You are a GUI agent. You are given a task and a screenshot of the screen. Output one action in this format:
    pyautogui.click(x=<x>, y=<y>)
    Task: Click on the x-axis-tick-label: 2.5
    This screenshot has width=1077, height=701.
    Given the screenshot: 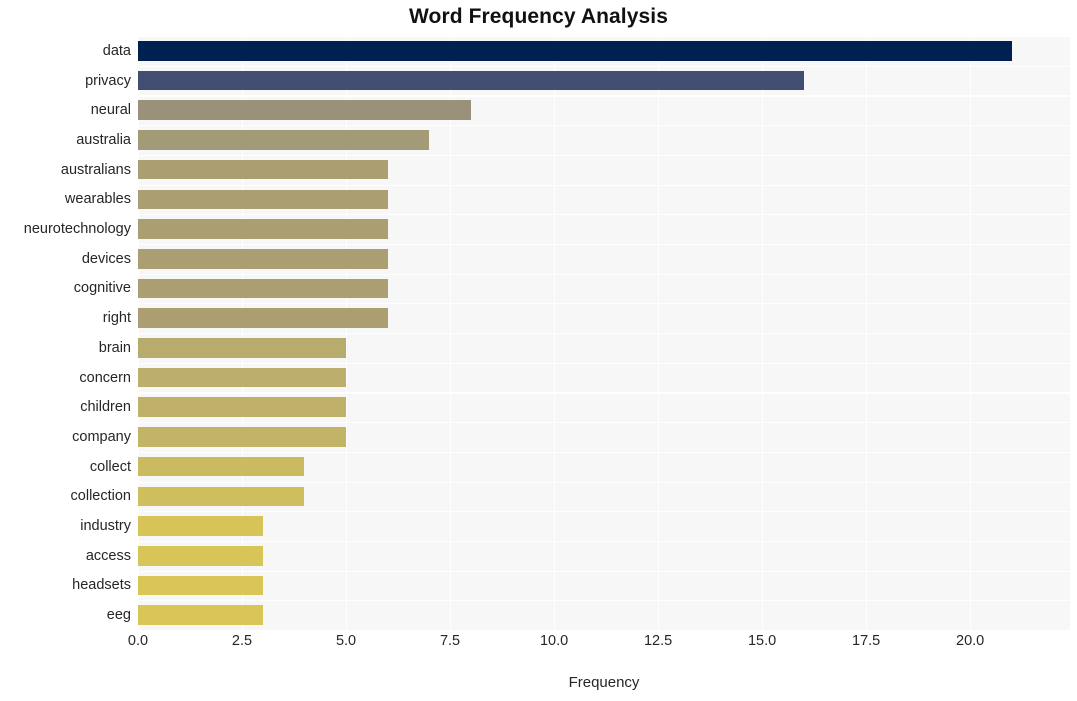 What is the action you would take?
    pyautogui.click(x=242, y=641)
    